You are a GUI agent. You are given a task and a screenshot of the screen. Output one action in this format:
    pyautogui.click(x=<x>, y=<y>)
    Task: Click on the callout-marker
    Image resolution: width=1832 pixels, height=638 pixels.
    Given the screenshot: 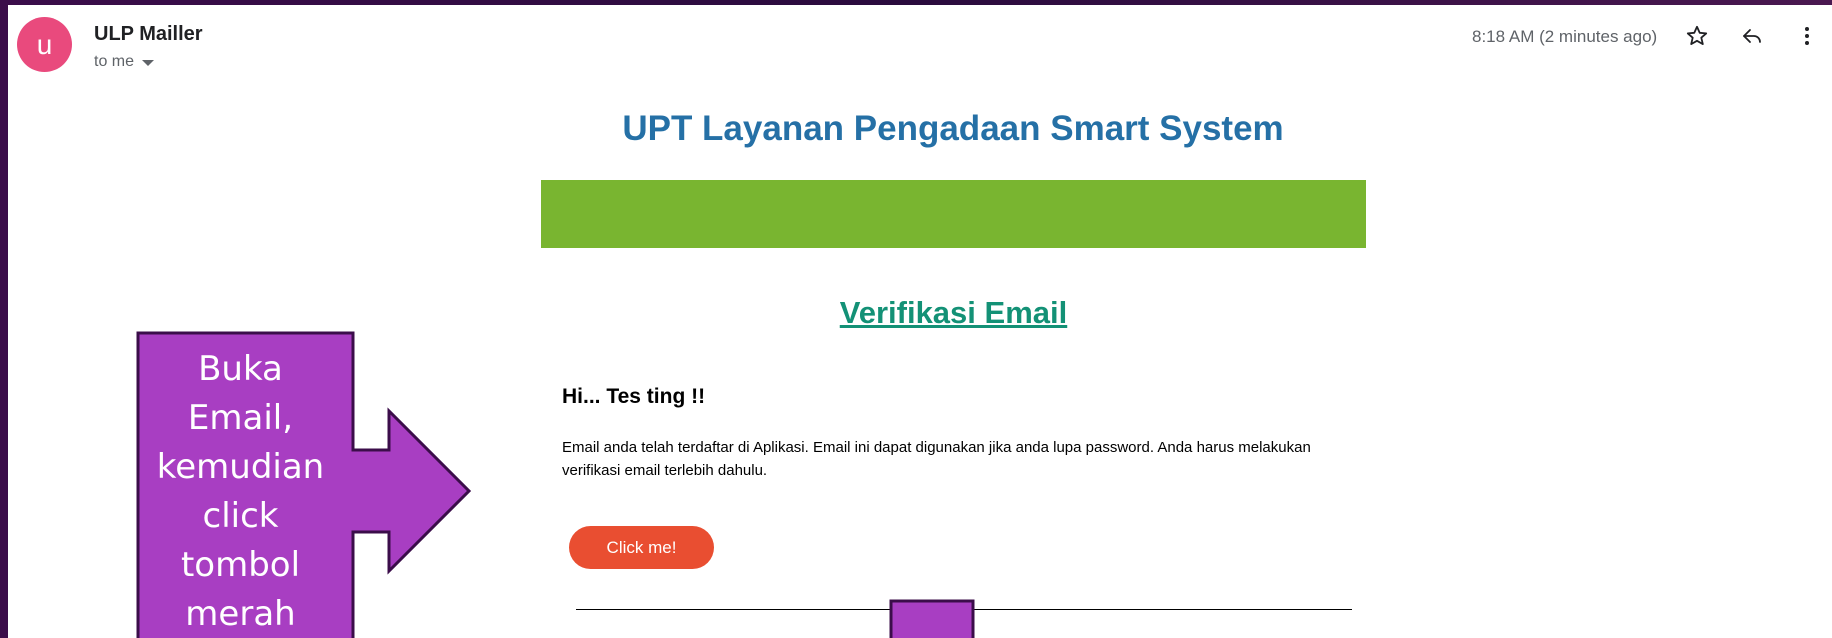 What is the action you would take?
    pyautogui.click(x=932, y=618)
    